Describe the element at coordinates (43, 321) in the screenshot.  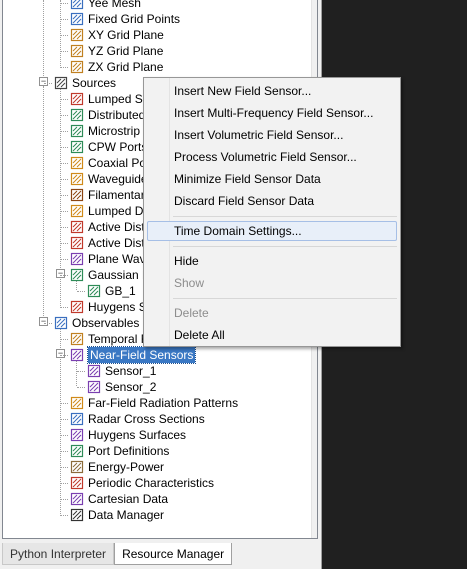
I see `observables-collapse-button: −` at that location.